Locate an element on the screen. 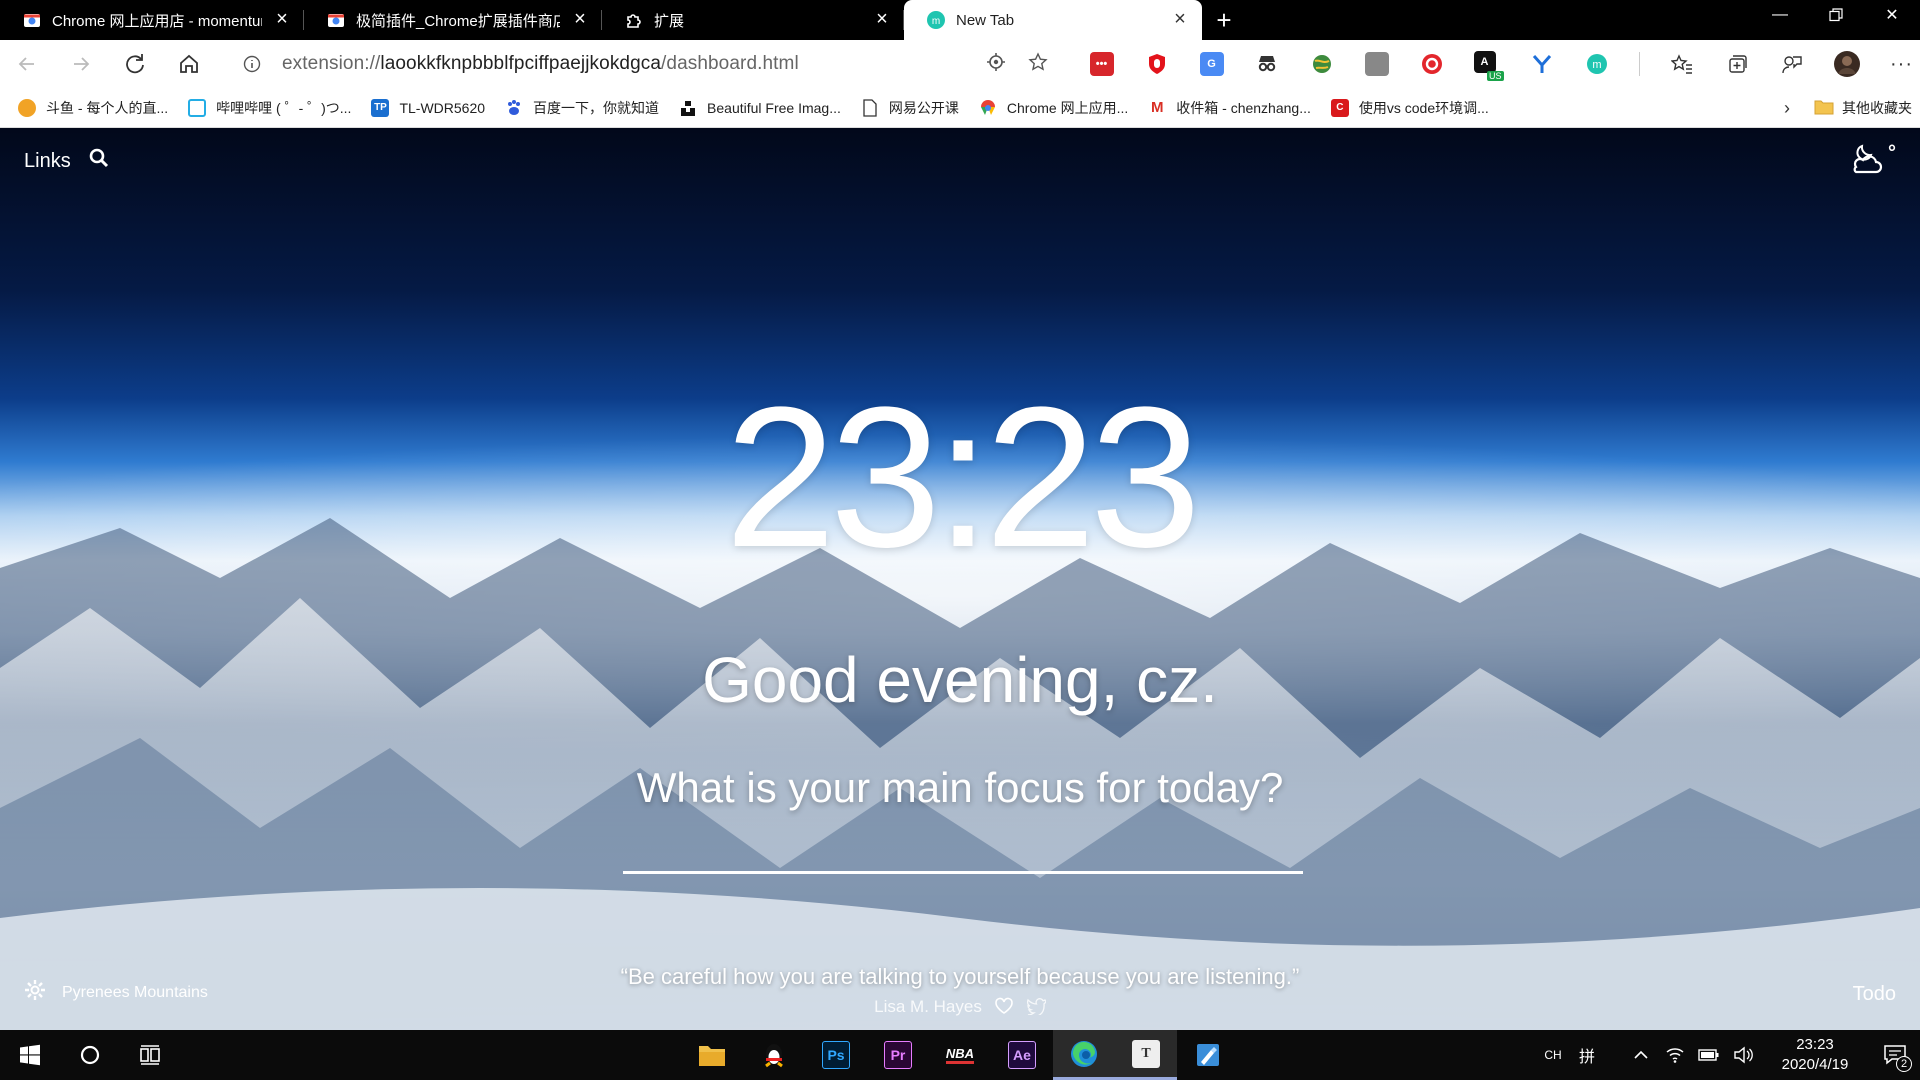 The height and width of the screenshot is (1080, 1920). new-tab-button: + is located at coordinates (1224, 20).